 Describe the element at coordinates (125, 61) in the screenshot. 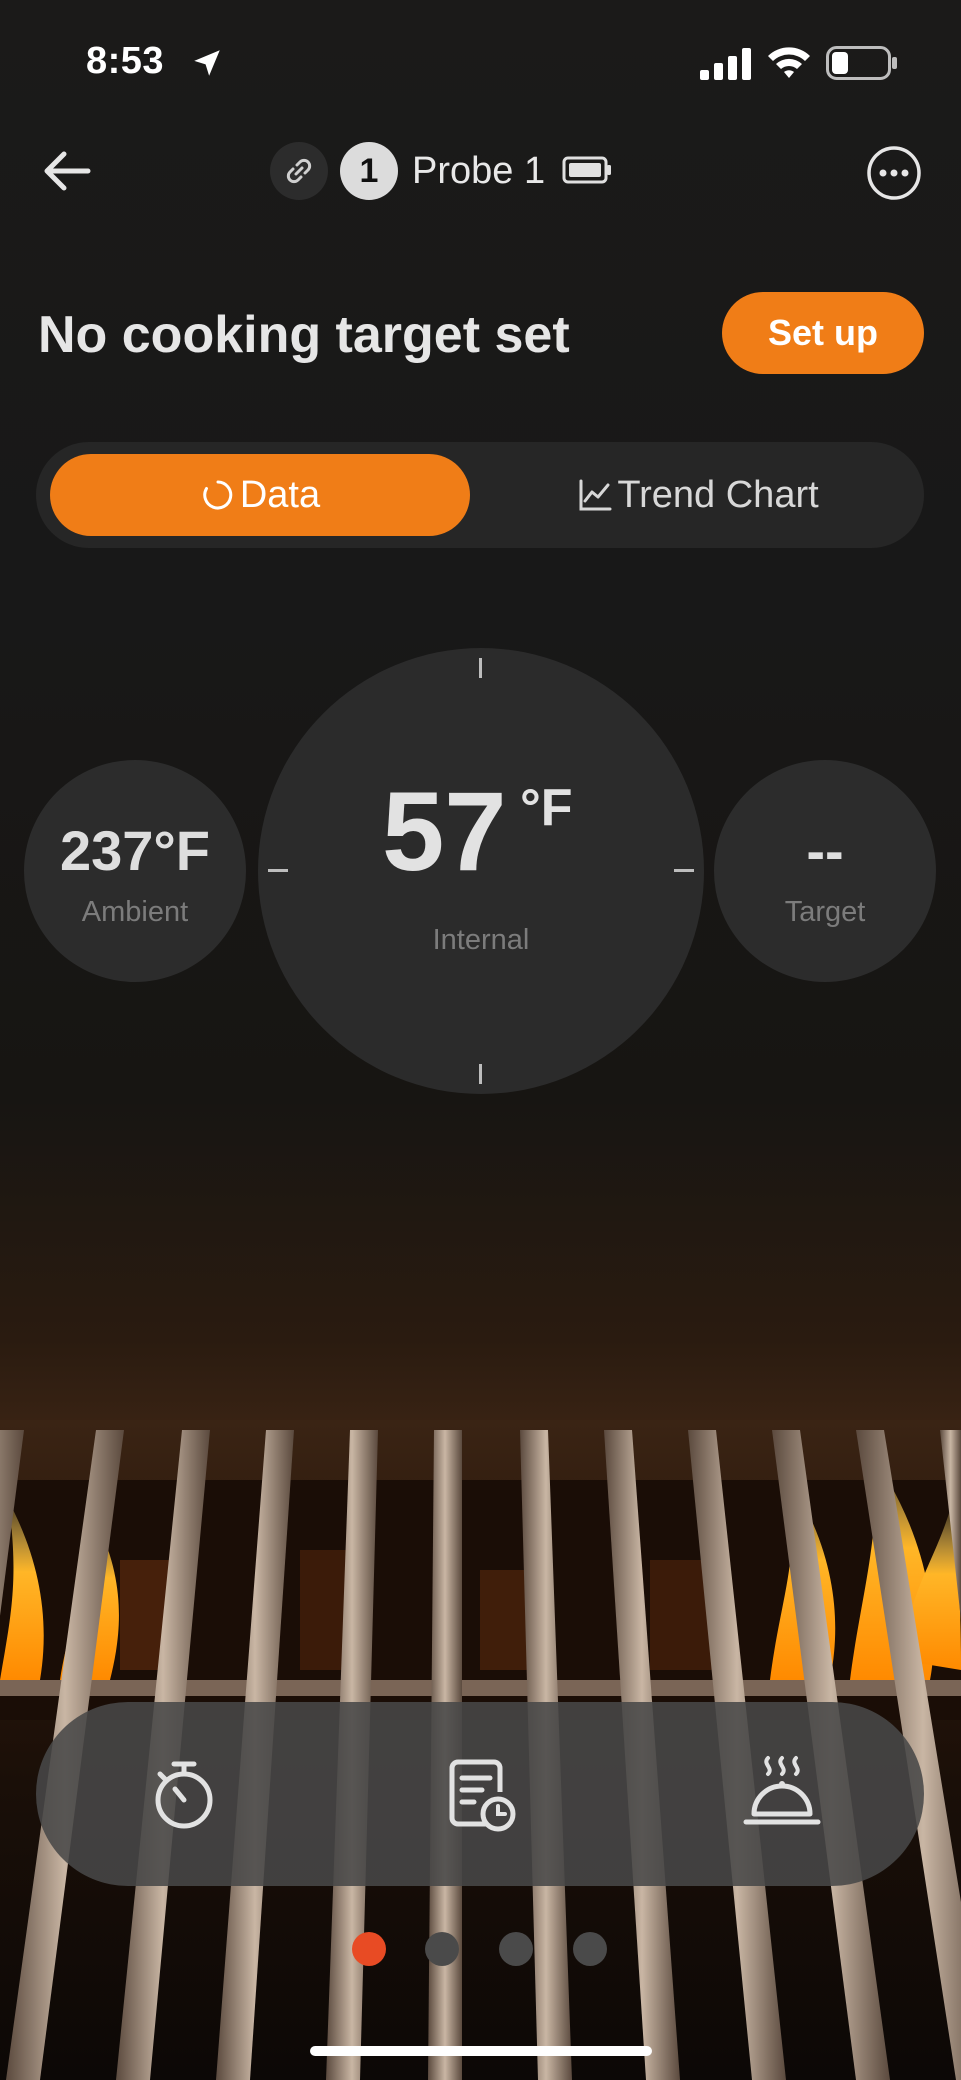

I see `status-time: 8:53` at that location.